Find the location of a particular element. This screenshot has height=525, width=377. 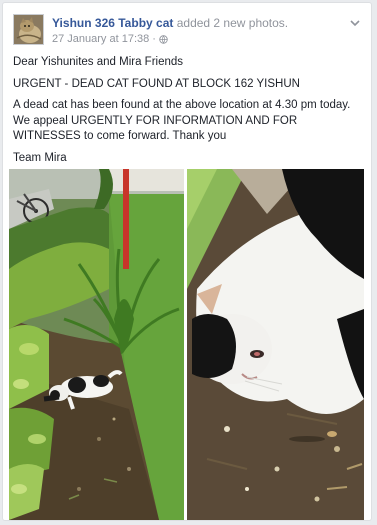

author-line: Yishun 326 Tabby cat added 2 new photos. is located at coordinates (170, 23).